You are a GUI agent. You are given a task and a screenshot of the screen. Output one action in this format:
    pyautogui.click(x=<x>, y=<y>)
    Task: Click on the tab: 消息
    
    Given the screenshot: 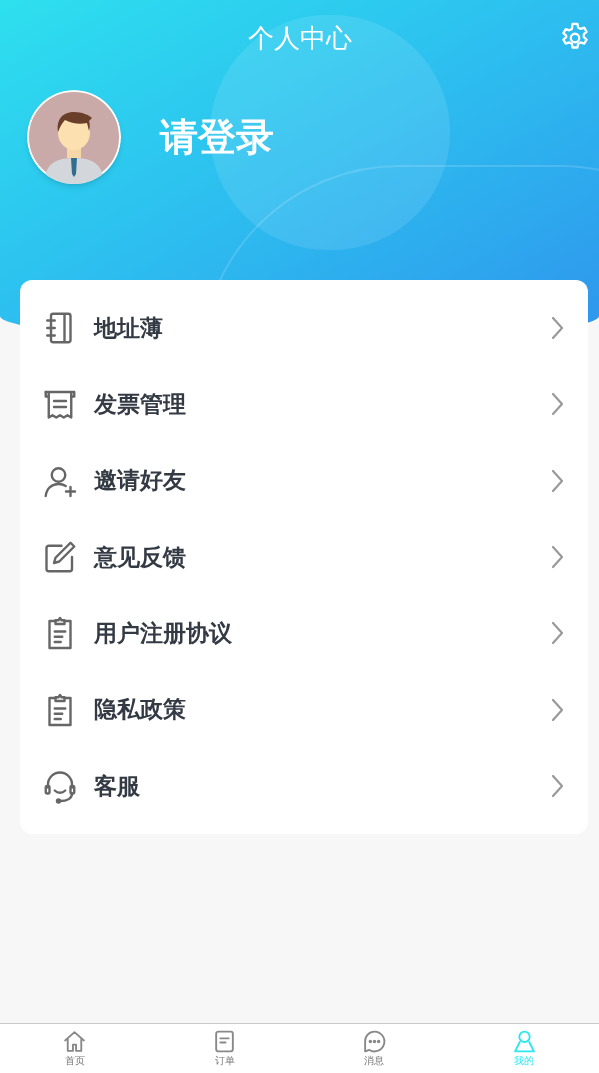 What is the action you would take?
    pyautogui.click(x=374, y=1048)
    